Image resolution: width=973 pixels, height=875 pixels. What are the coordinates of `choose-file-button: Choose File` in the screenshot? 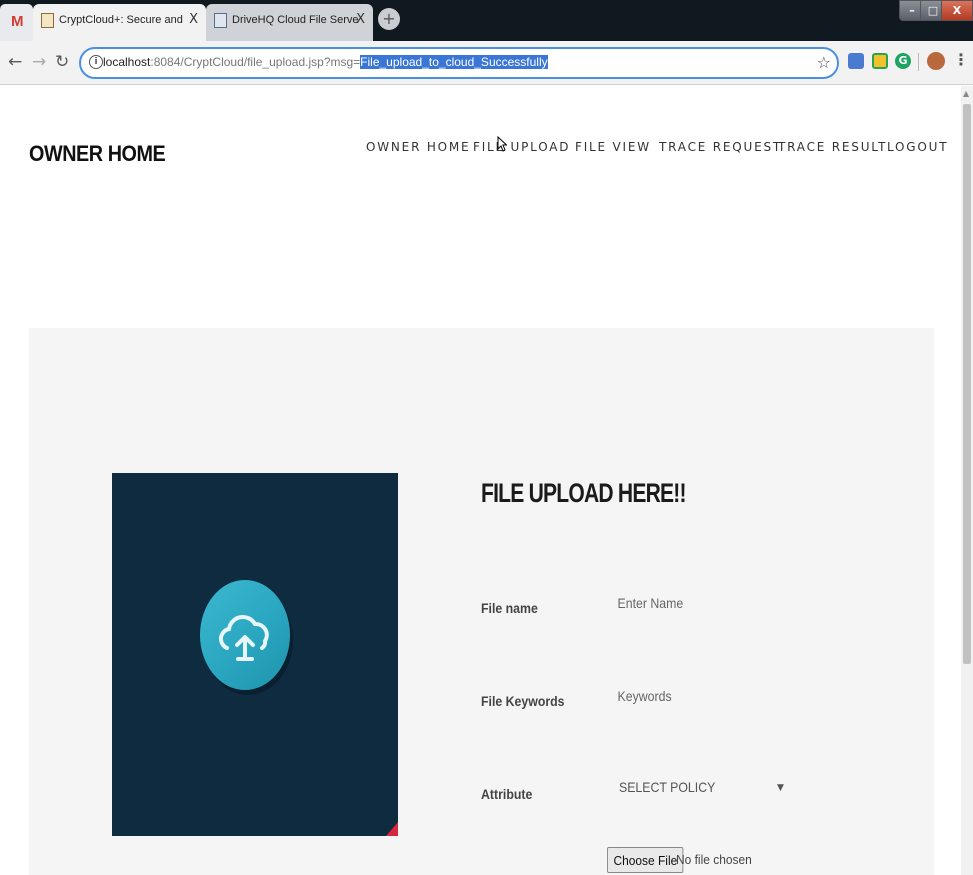 It's located at (645, 860).